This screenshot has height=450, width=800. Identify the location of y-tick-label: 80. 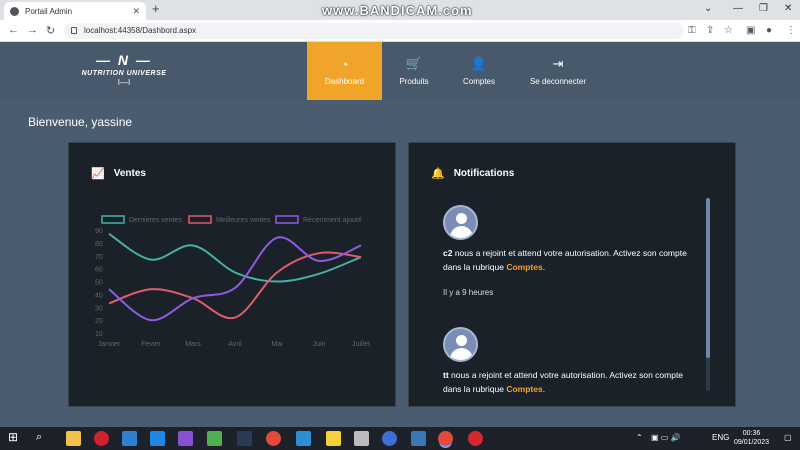
(99, 244).